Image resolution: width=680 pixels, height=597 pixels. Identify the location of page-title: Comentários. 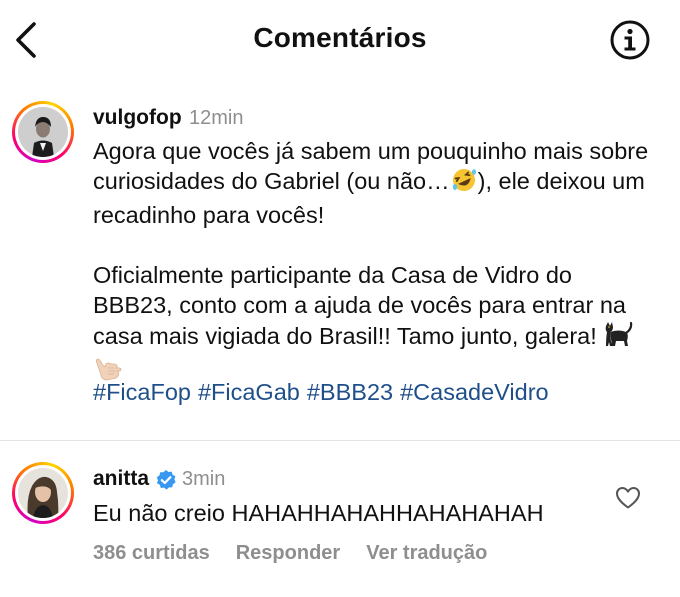
(340, 37).